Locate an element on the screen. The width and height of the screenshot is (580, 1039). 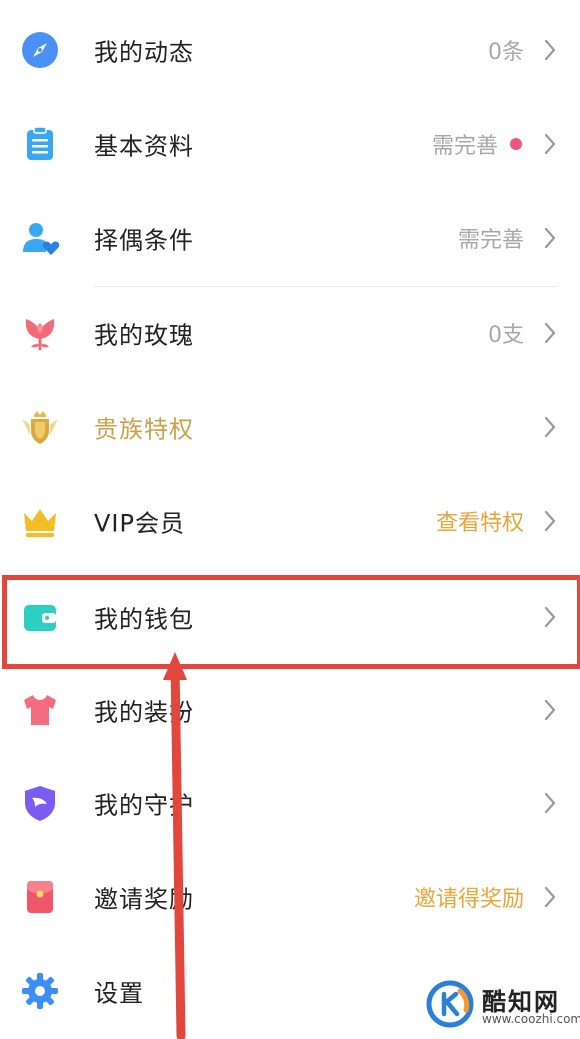
crown-icon is located at coordinates (40, 521).